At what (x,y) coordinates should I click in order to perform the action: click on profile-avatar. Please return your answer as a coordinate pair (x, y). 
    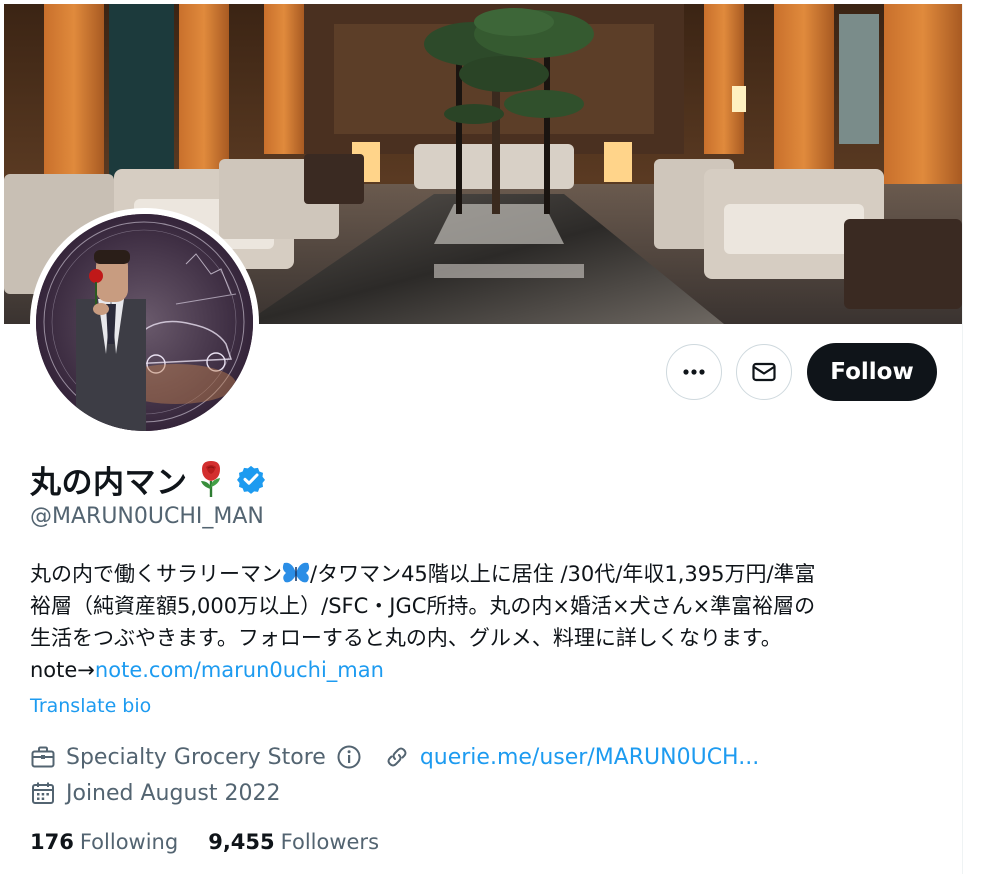
    Looking at the image, I should click on (144, 322).